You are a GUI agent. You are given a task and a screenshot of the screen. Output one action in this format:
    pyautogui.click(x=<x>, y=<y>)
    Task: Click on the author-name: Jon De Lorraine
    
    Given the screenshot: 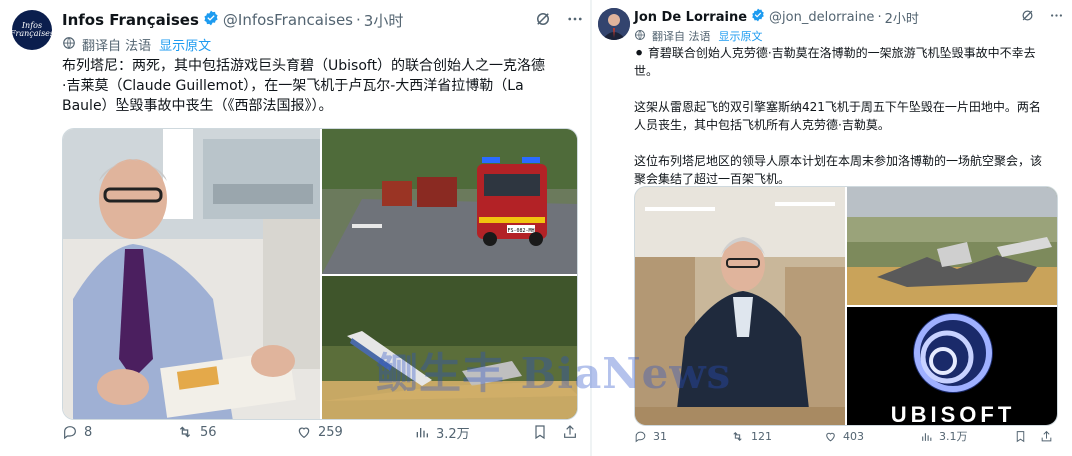 What is the action you would take?
    pyautogui.click(x=690, y=17)
    